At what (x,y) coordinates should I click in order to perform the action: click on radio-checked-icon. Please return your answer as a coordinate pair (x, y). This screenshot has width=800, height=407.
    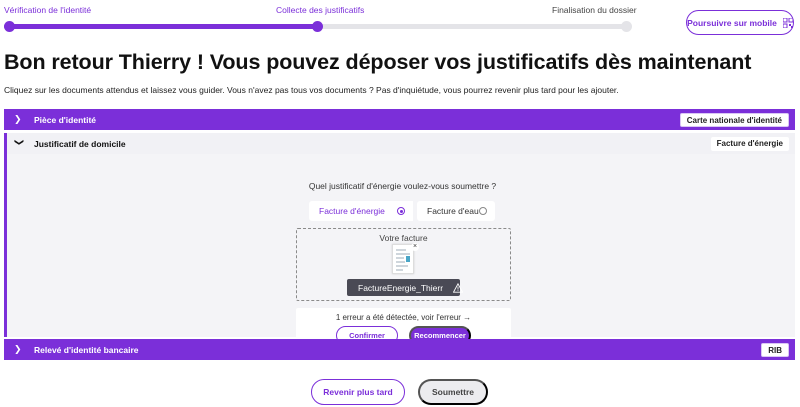
    Looking at the image, I should click on (401, 211).